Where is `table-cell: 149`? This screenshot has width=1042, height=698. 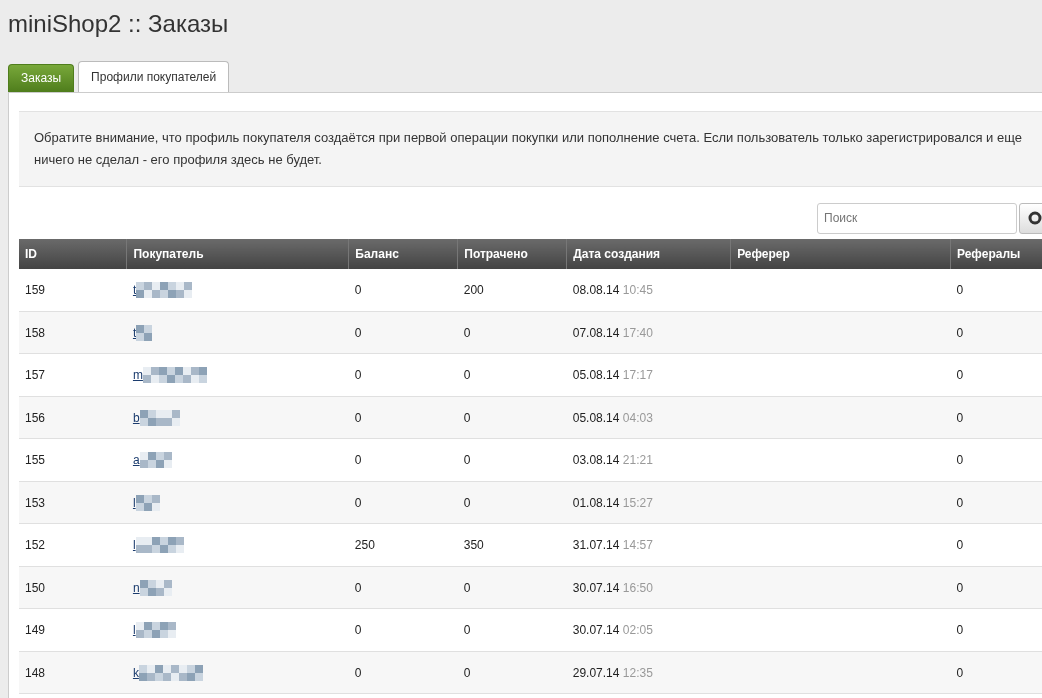
table-cell: 149 is located at coordinates (73, 630).